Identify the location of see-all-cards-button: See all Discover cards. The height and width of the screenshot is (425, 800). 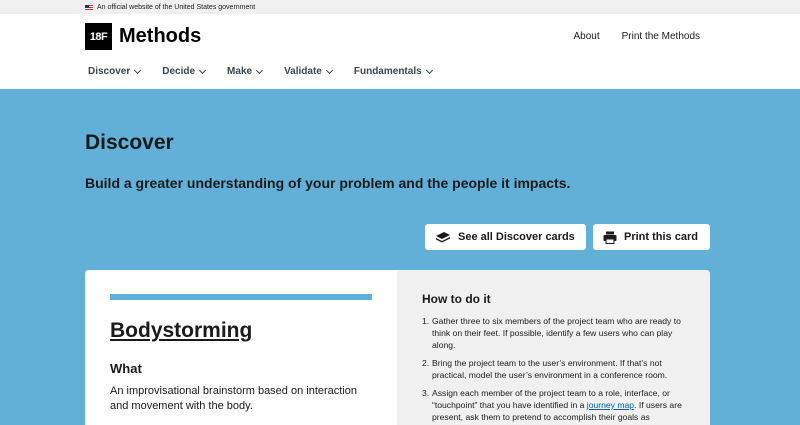
(505, 237).